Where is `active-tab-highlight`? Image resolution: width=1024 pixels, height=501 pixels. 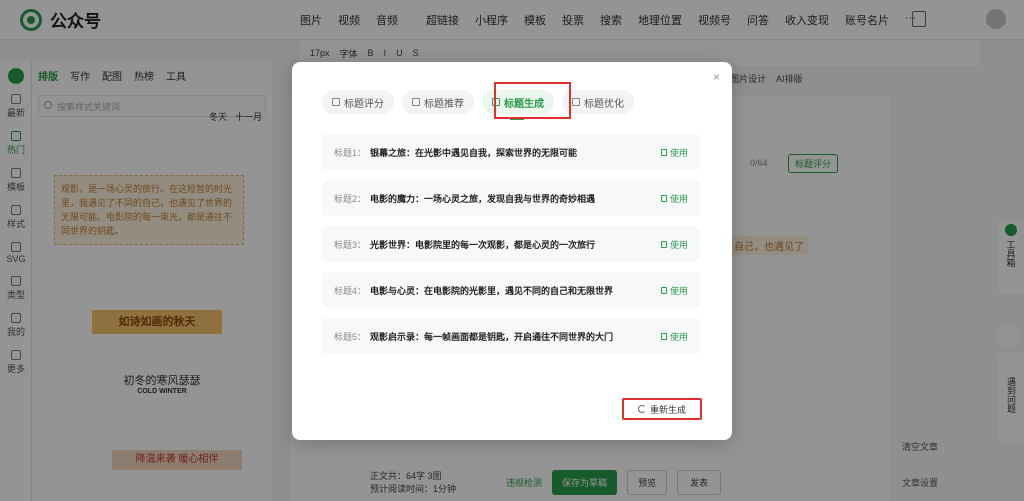
active-tab-highlight is located at coordinates (532, 100).